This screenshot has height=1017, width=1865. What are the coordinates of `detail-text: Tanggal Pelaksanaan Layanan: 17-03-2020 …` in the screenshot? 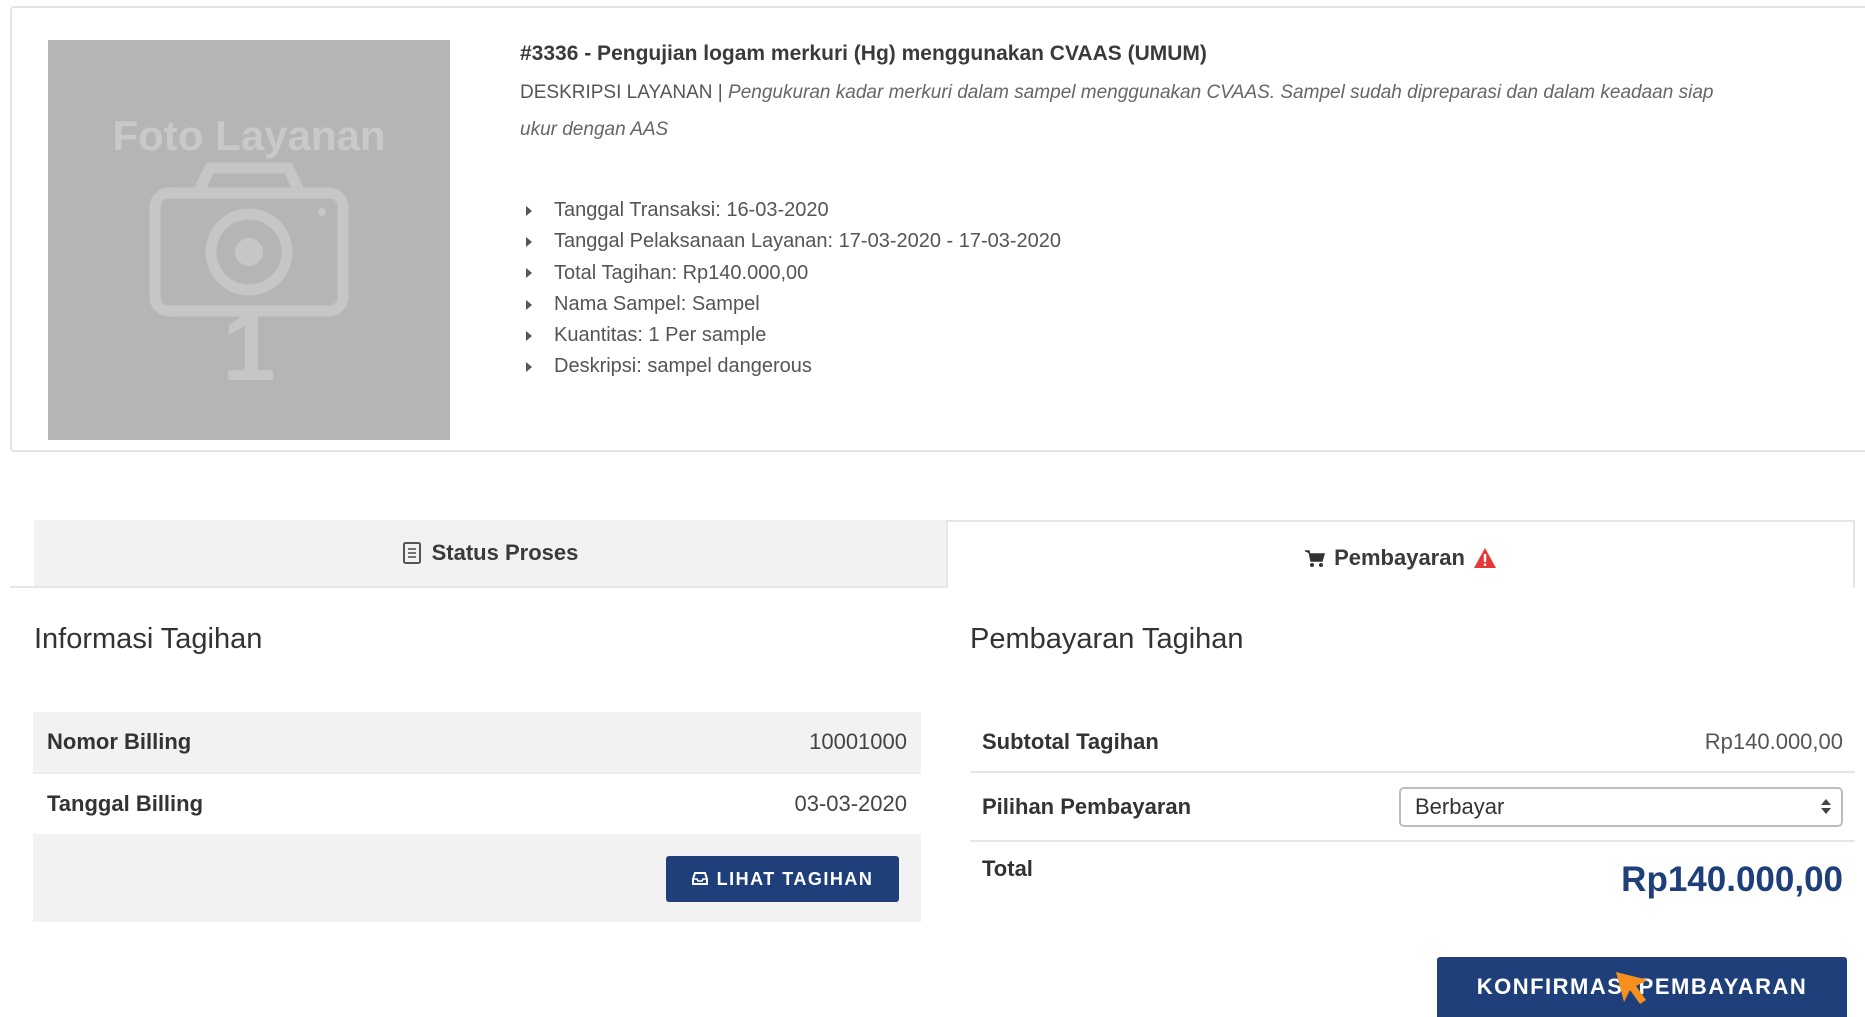 It's located at (808, 241).